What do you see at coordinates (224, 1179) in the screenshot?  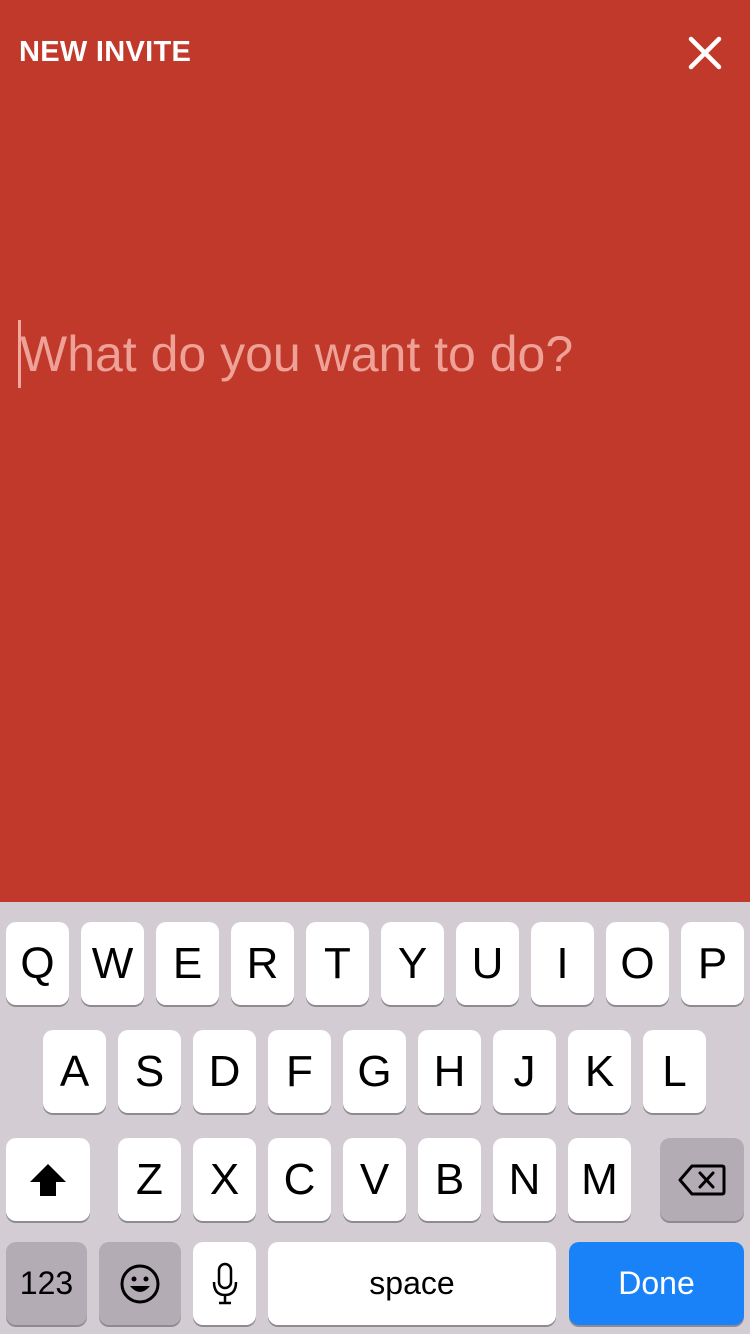 I see `key-x: X` at bounding box center [224, 1179].